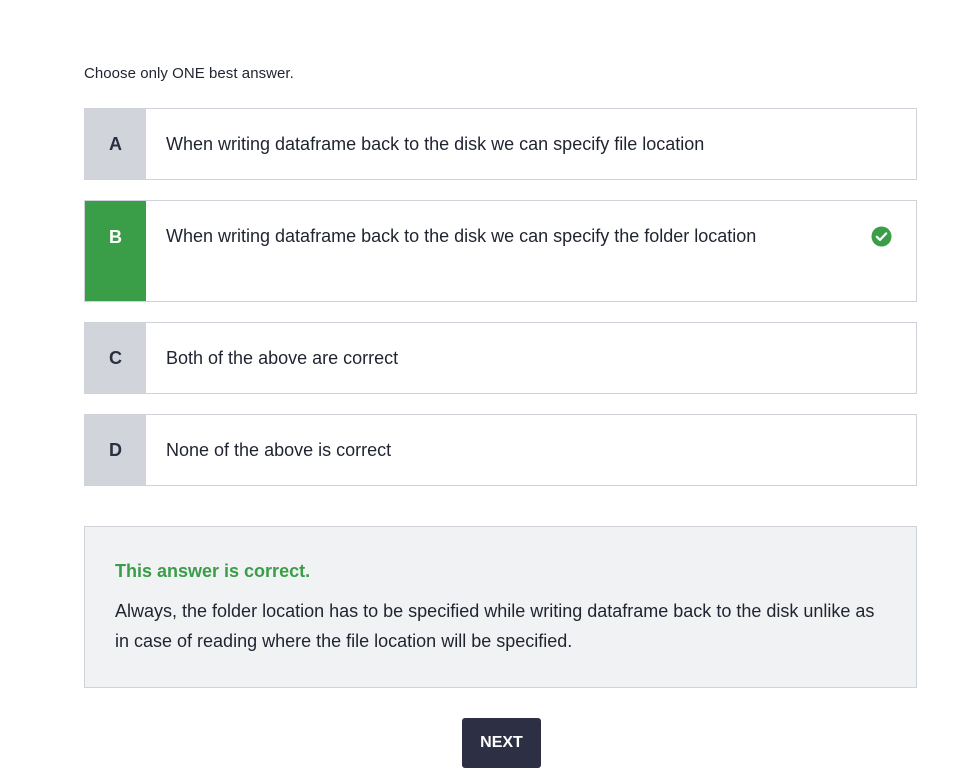 This screenshot has height=770, width=973. I want to click on option-letter: A, so click(115, 144).